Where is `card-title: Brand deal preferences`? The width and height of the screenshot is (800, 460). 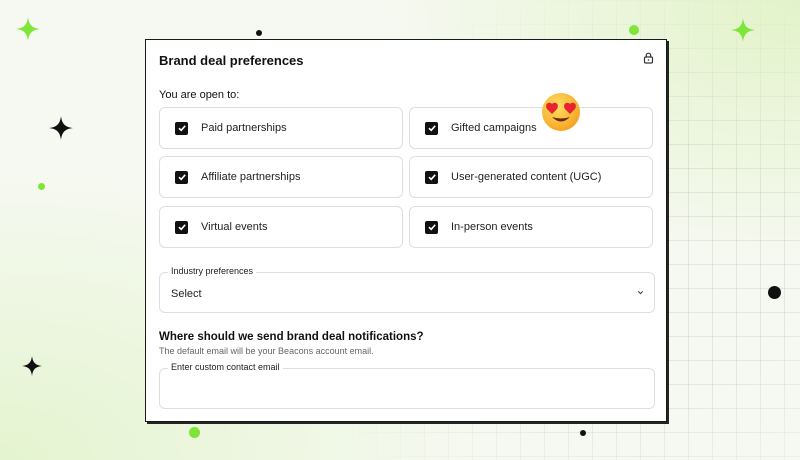
card-title: Brand deal preferences is located at coordinates (231, 60).